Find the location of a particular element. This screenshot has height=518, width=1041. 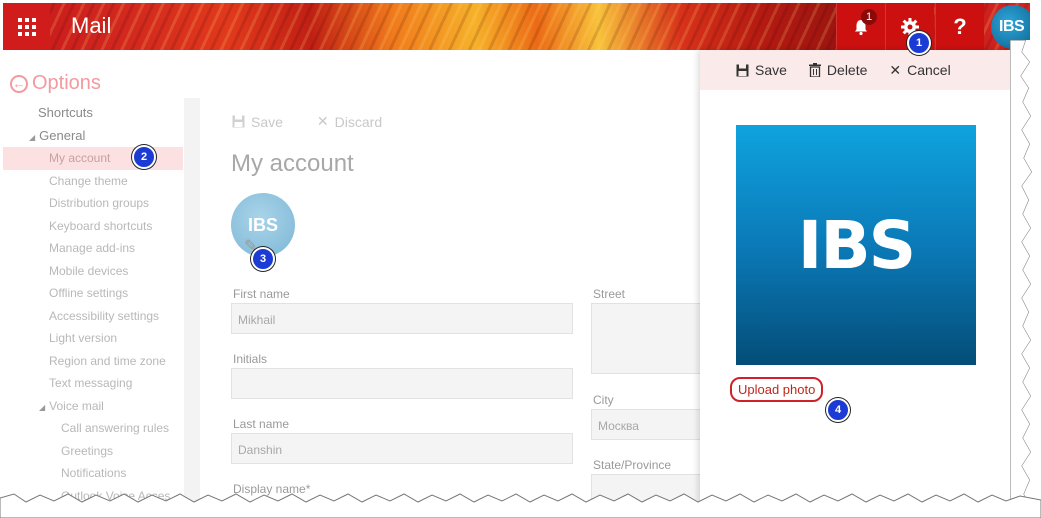

initials-field is located at coordinates (402, 383).